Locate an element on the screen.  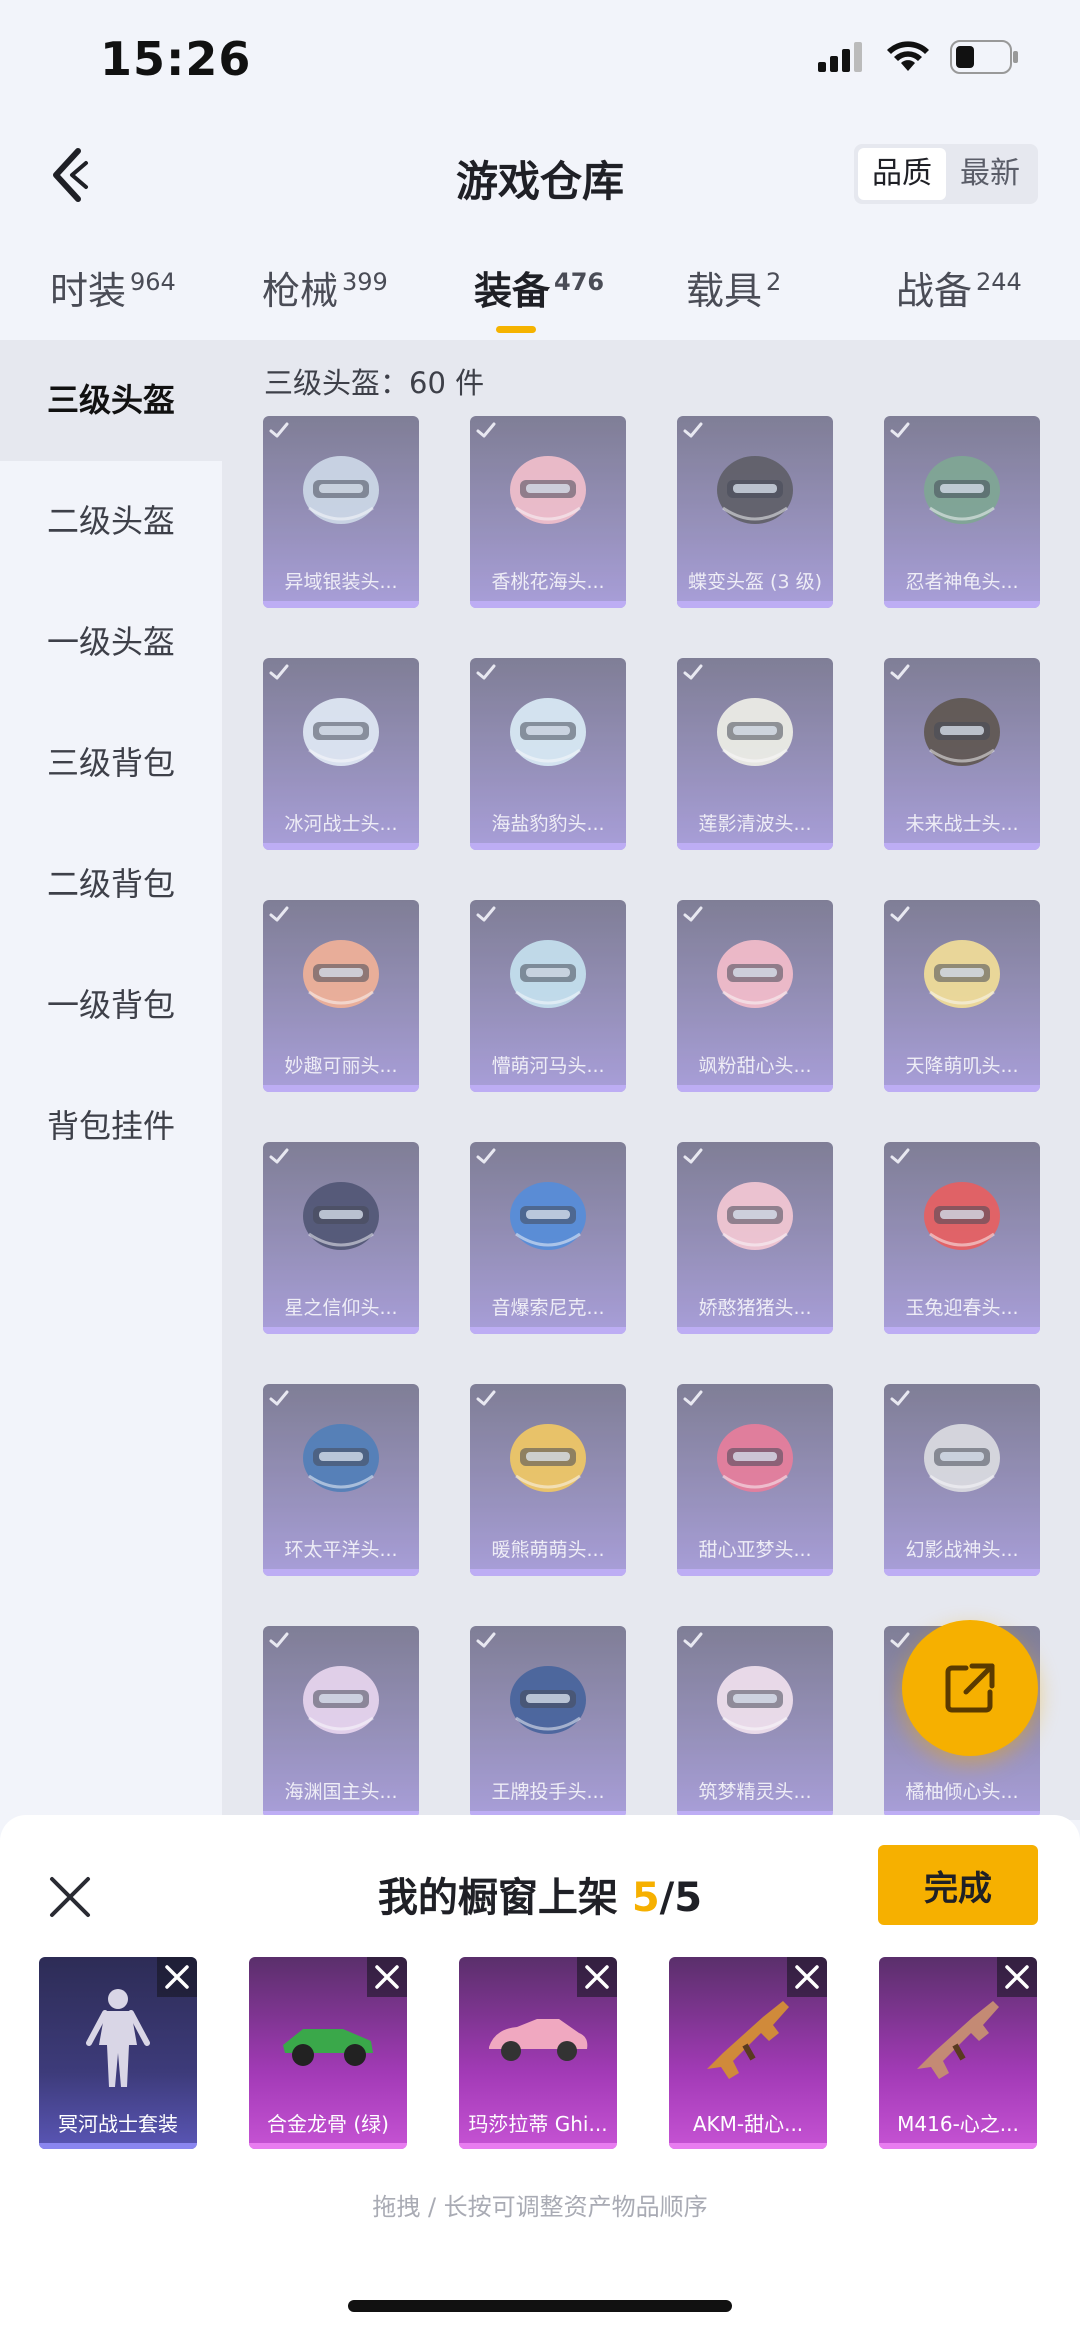
sidebar-item-backpack-charm: 背包挂件 is located at coordinates (111, 1126).